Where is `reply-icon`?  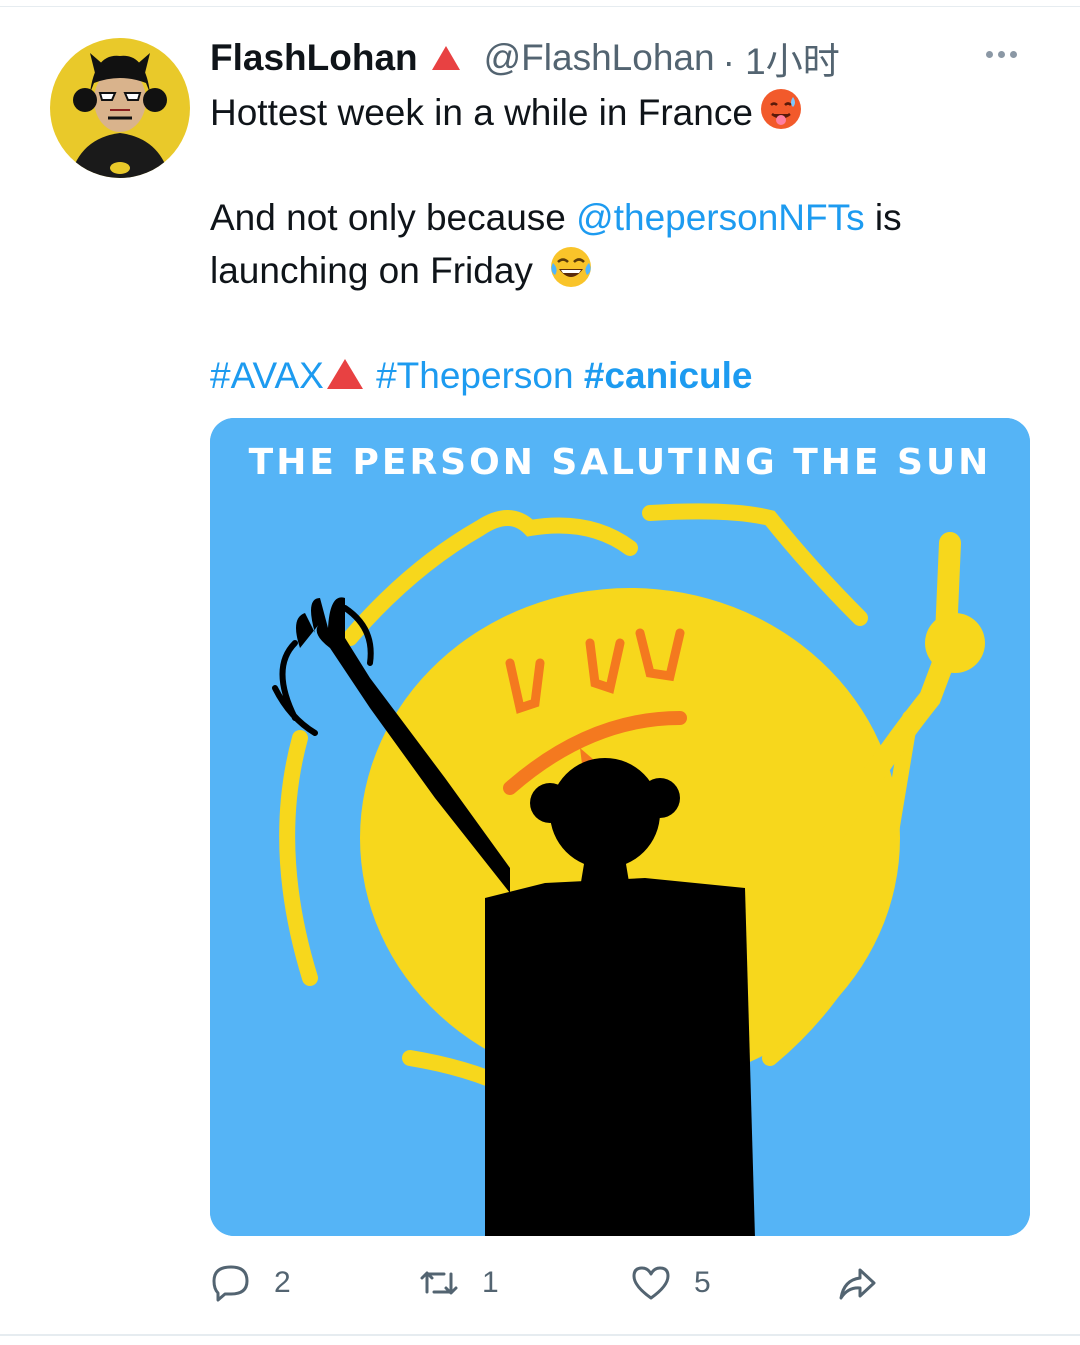 reply-icon is located at coordinates (230, 1283).